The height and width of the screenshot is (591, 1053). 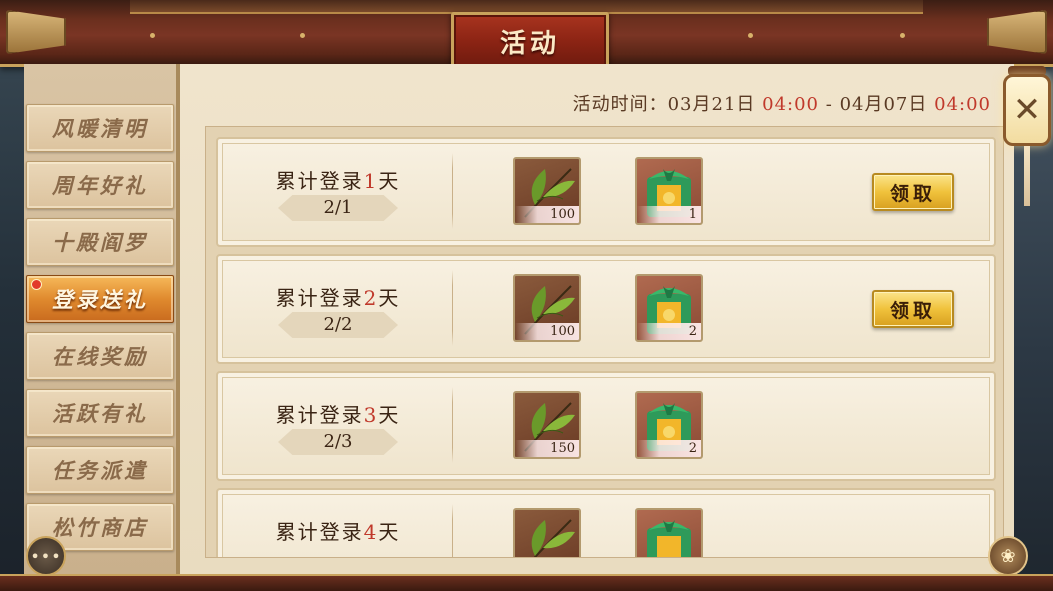 What do you see at coordinates (547, 425) in the screenshot?
I see `reward-item: 150` at bounding box center [547, 425].